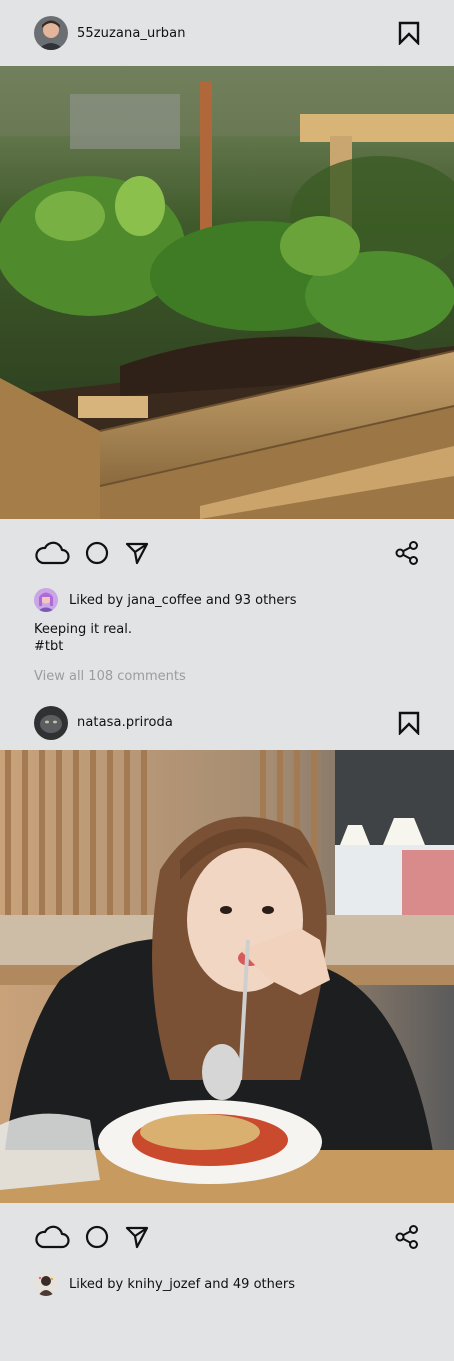  Describe the element at coordinates (249, 600) in the screenshot. I see `likes-suffix: and 93 others` at that location.